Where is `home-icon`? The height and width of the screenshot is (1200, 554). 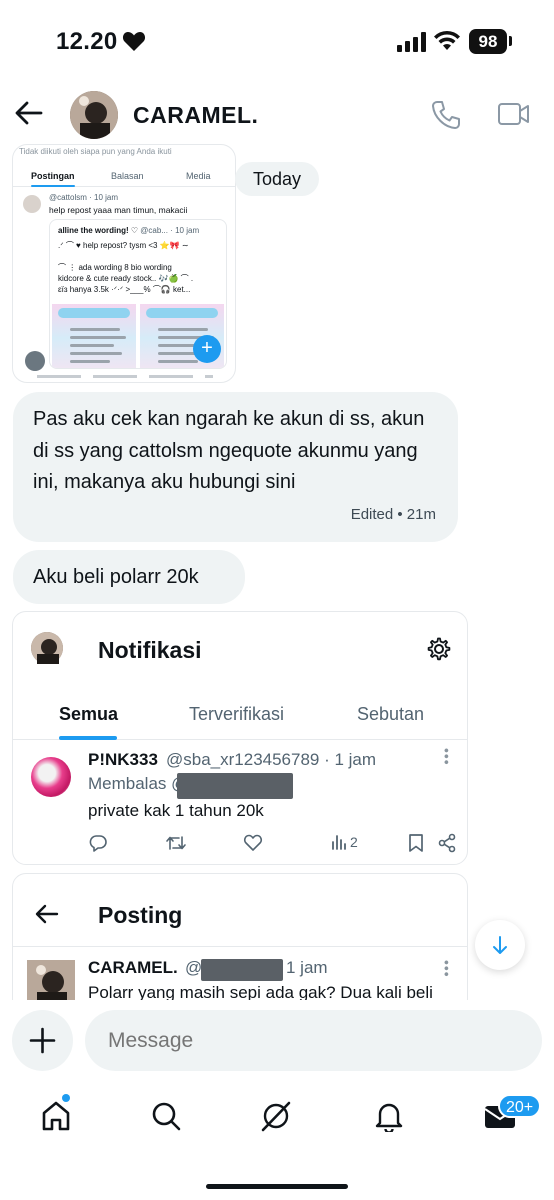 home-icon is located at coordinates (56, 1116).